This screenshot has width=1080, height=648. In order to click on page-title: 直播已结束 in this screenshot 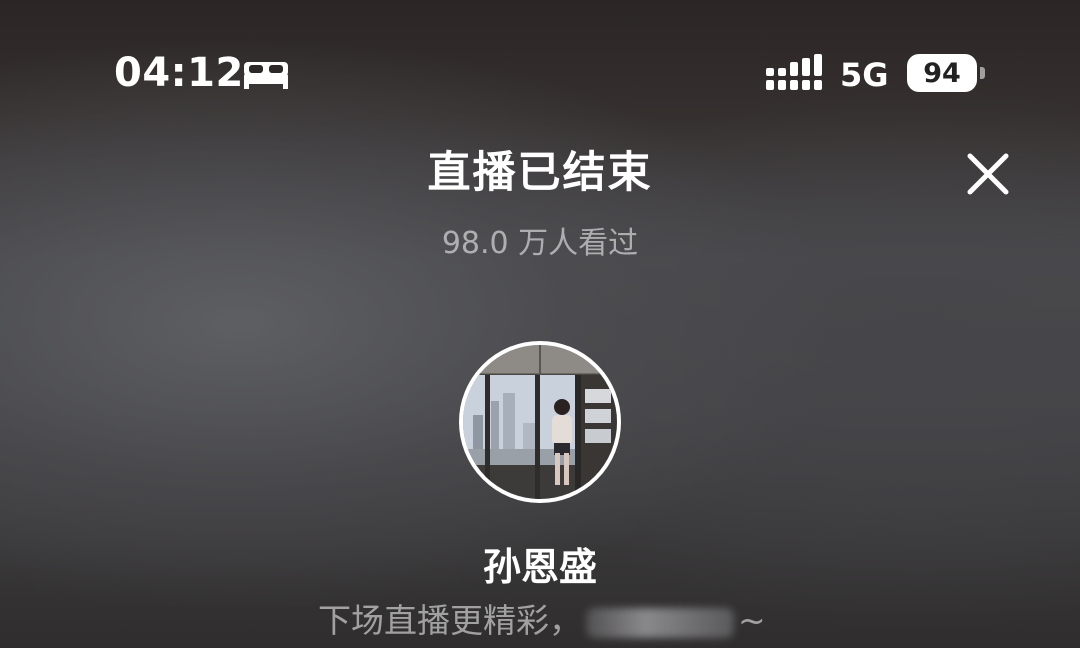, I will do `click(540, 173)`.